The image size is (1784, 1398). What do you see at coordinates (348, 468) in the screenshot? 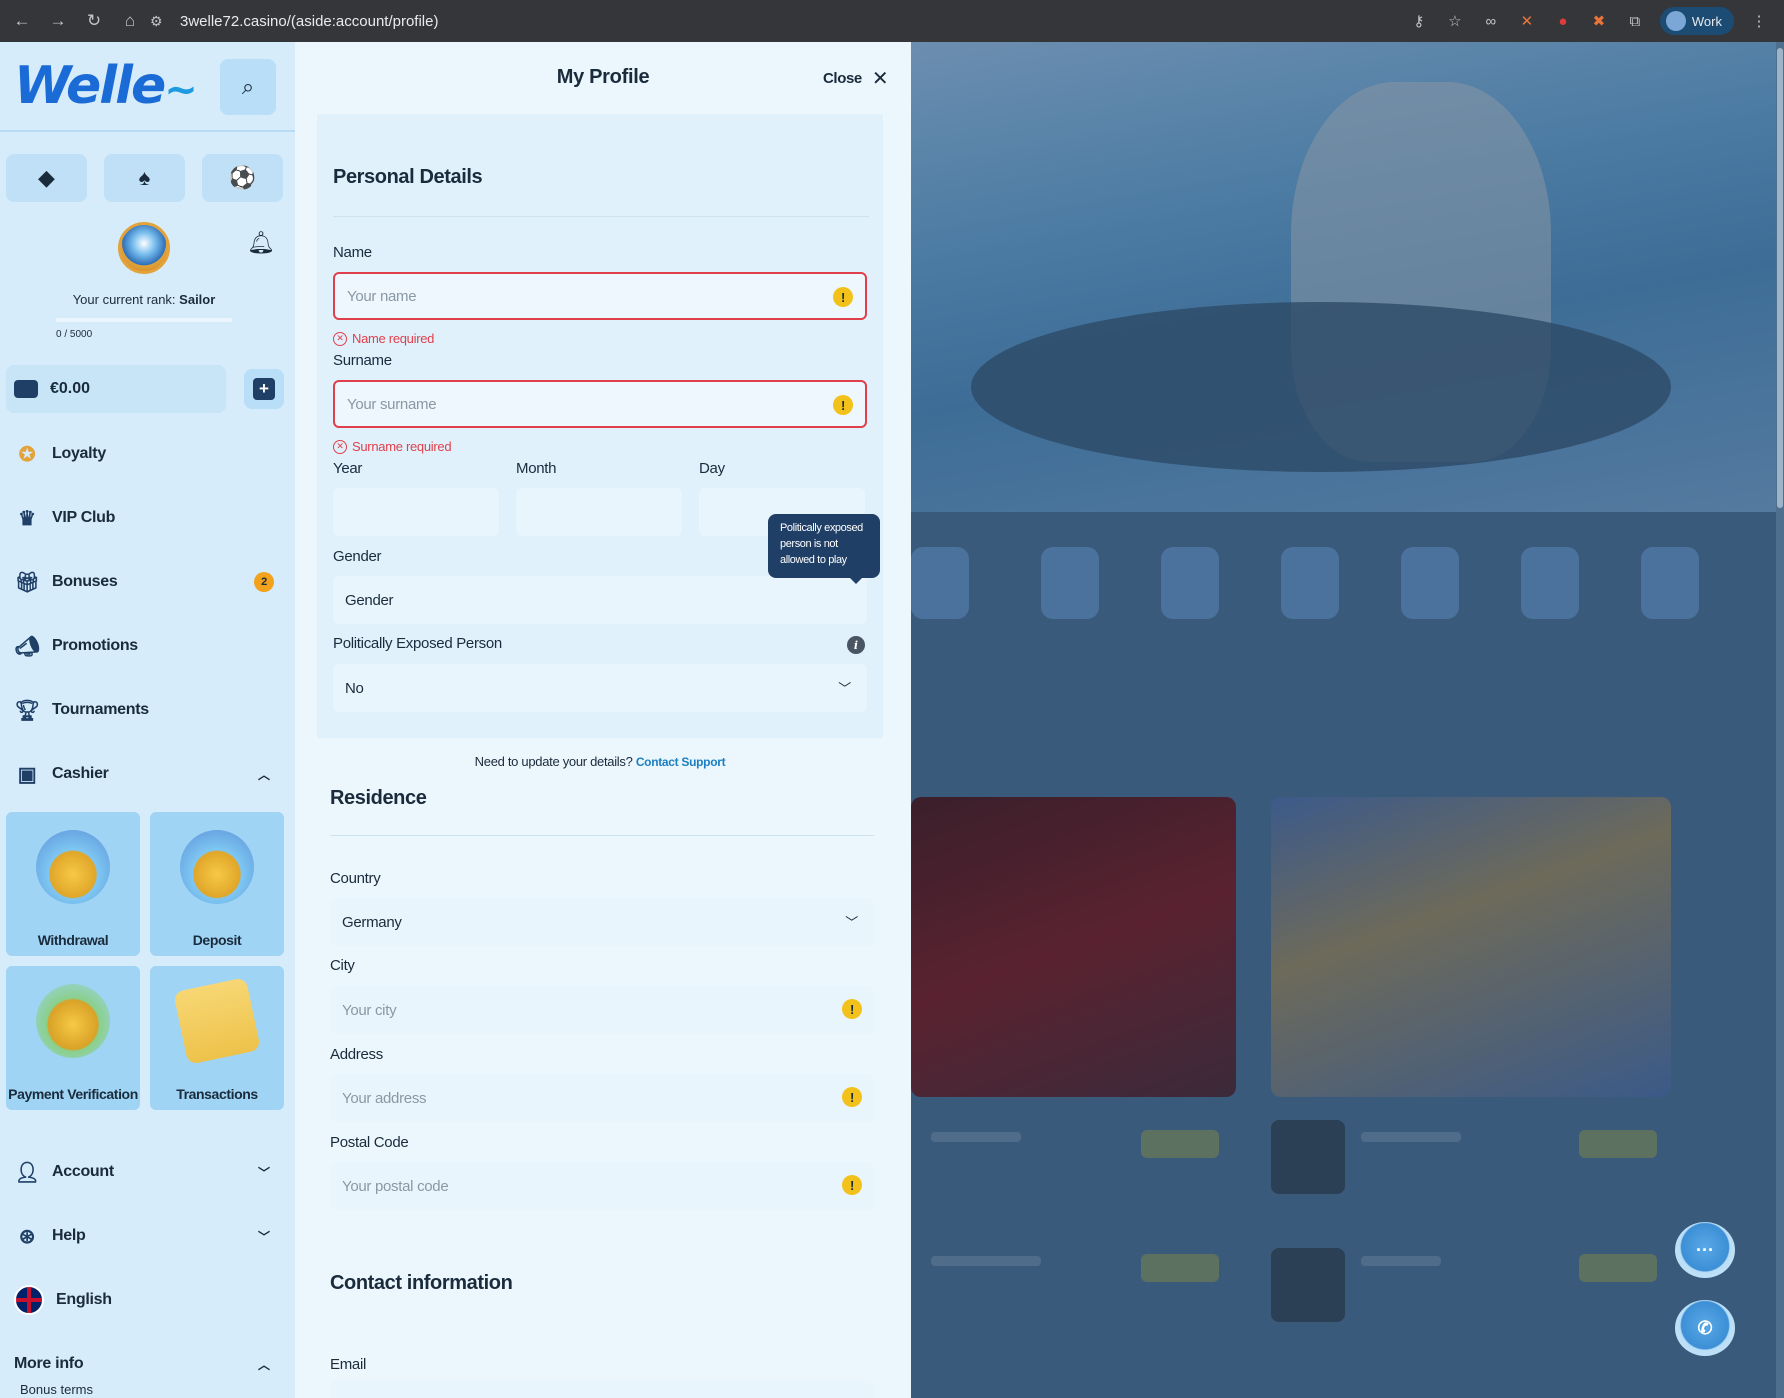
I see `year-label: Year` at bounding box center [348, 468].